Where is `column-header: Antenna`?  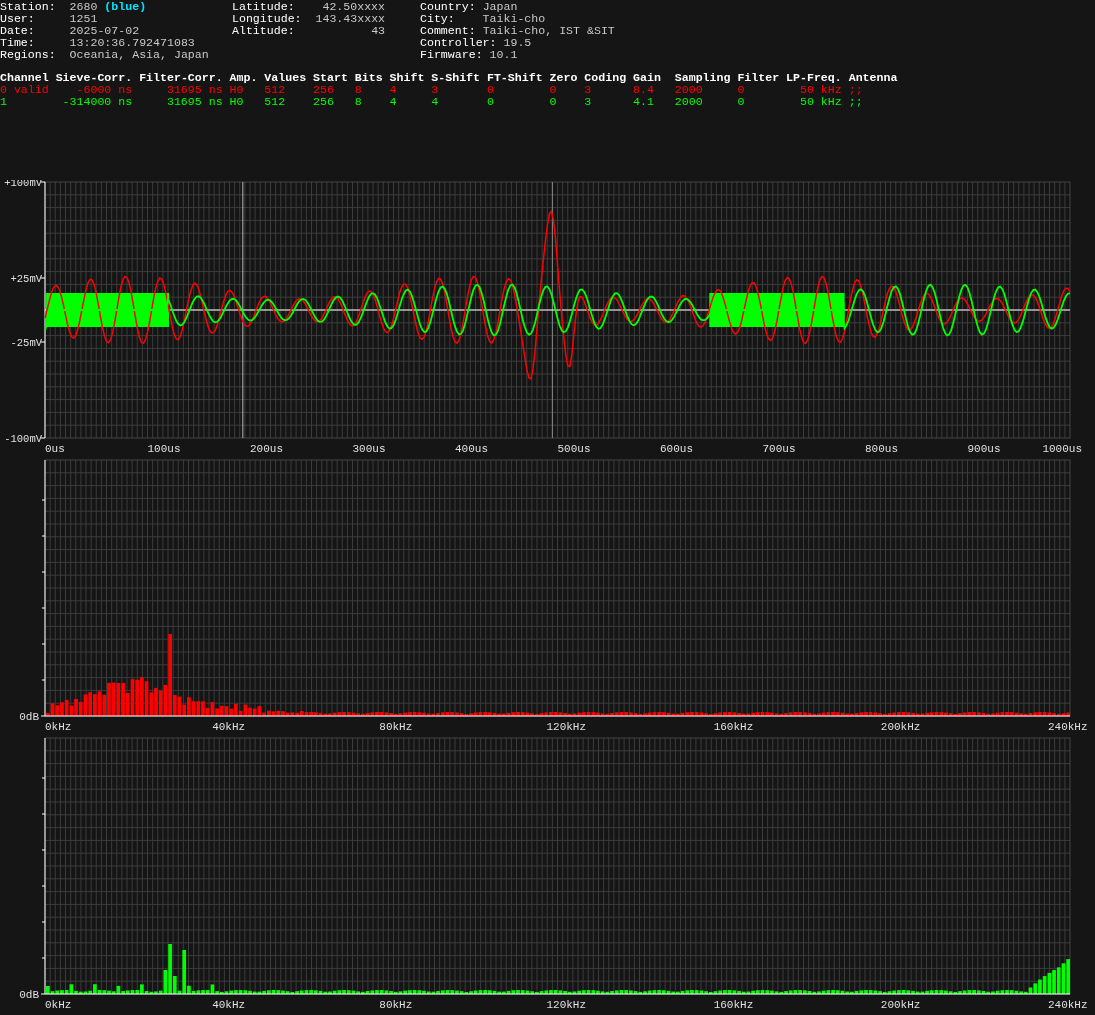 column-header: Antenna is located at coordinates (873, 78).